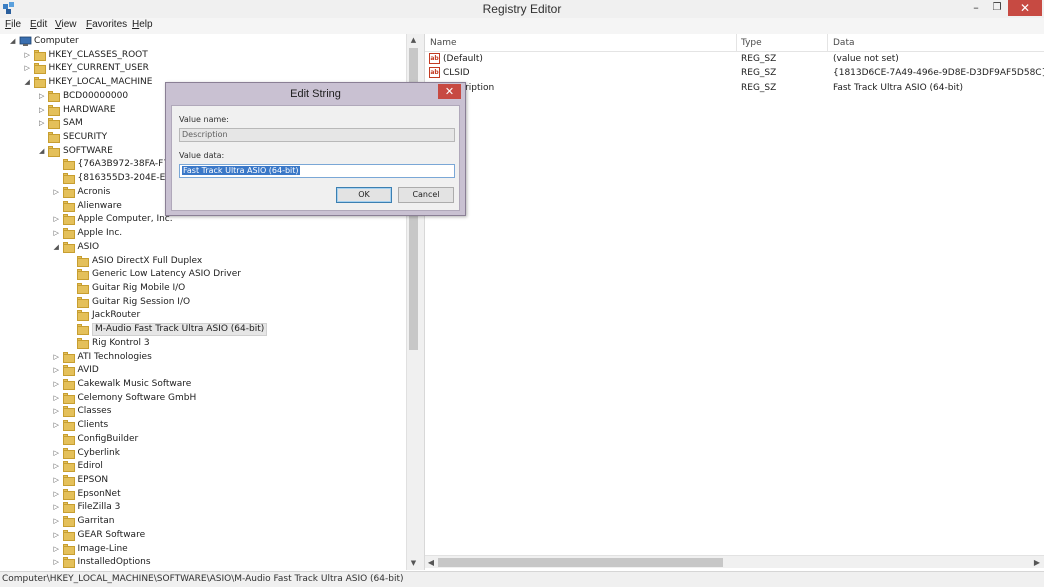 The image size is (1044, 587). Describe the element at coordinates (734, 60) in the screenshot. I see `list-item: ab (Default) REG_SZ (value not set)` at that location.